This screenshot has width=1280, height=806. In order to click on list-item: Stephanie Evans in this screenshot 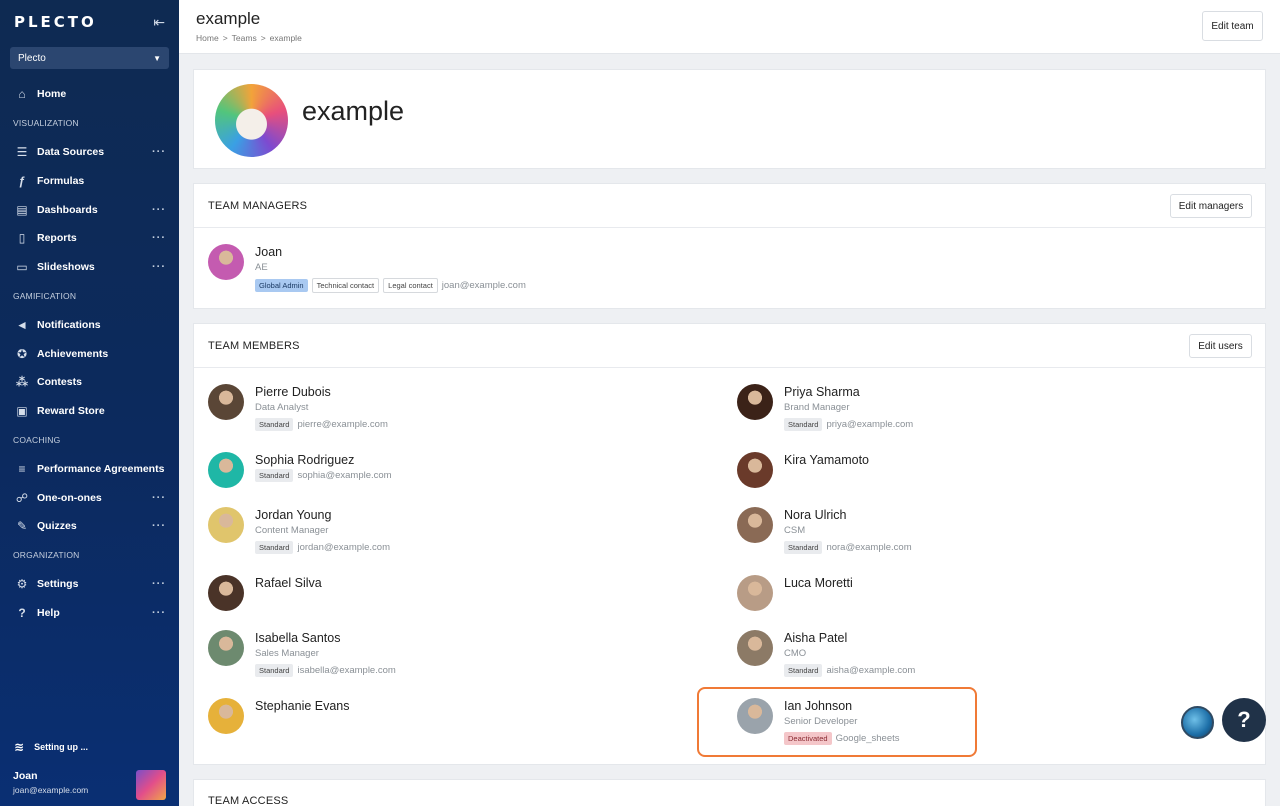, I will do `click(448, 728)`.